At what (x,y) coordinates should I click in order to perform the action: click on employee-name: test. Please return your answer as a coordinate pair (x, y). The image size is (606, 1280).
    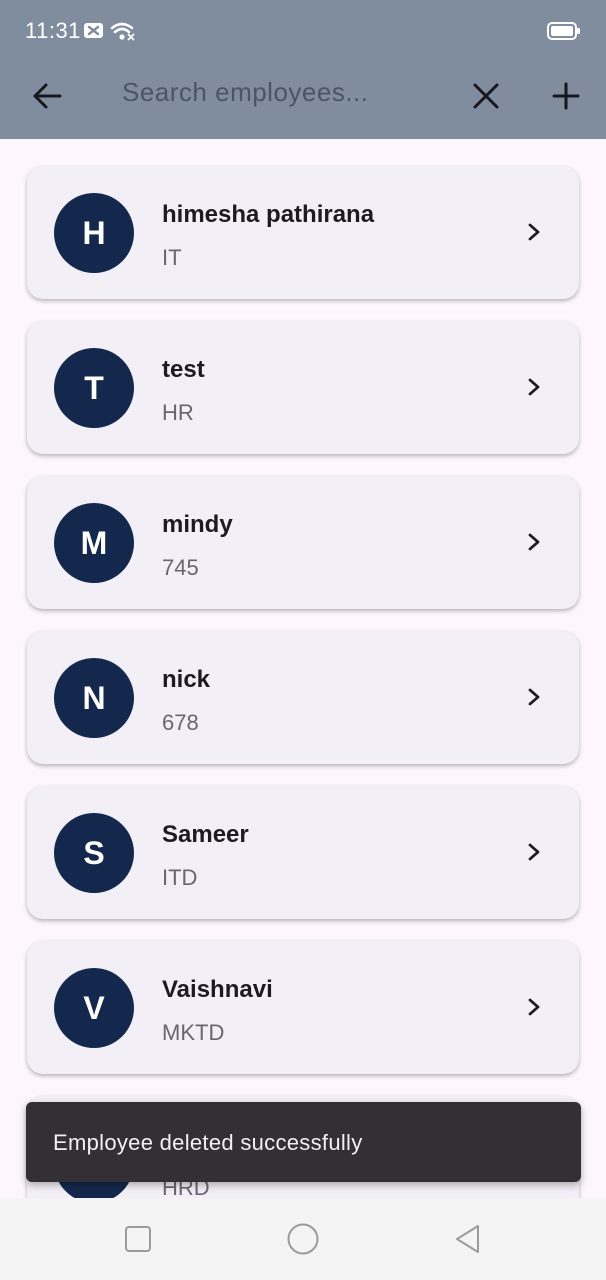
    Looking at the image, I should click on (183, 369).